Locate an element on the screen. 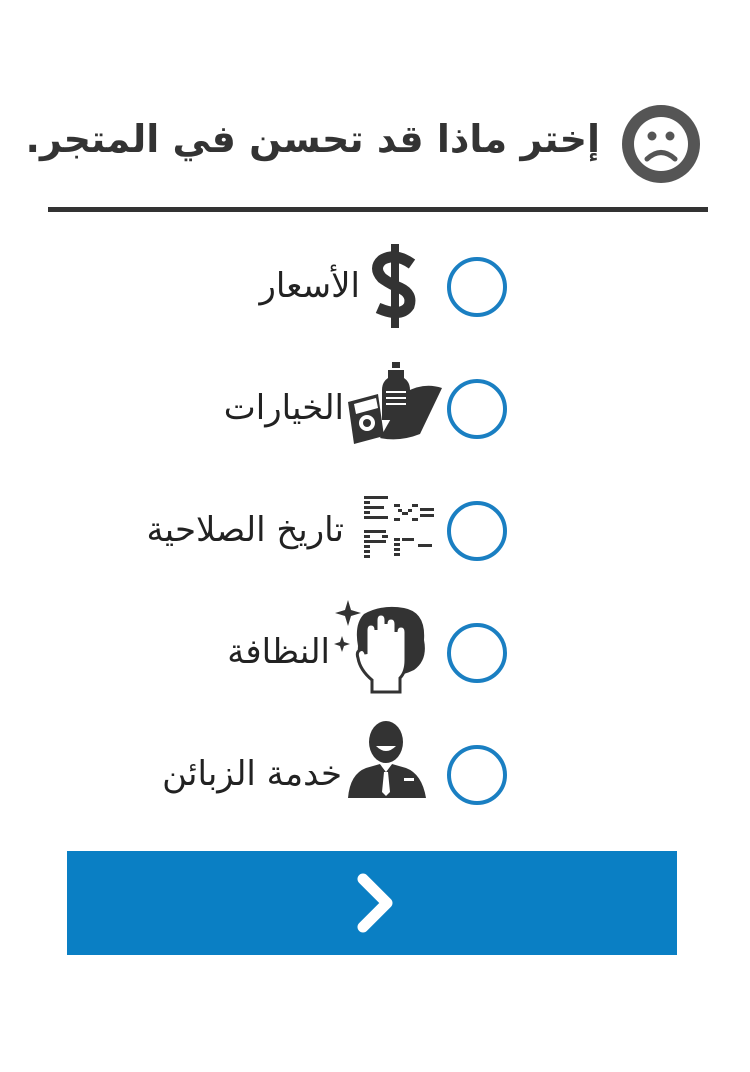  groceries-icon is located at coordinates (395, 403).